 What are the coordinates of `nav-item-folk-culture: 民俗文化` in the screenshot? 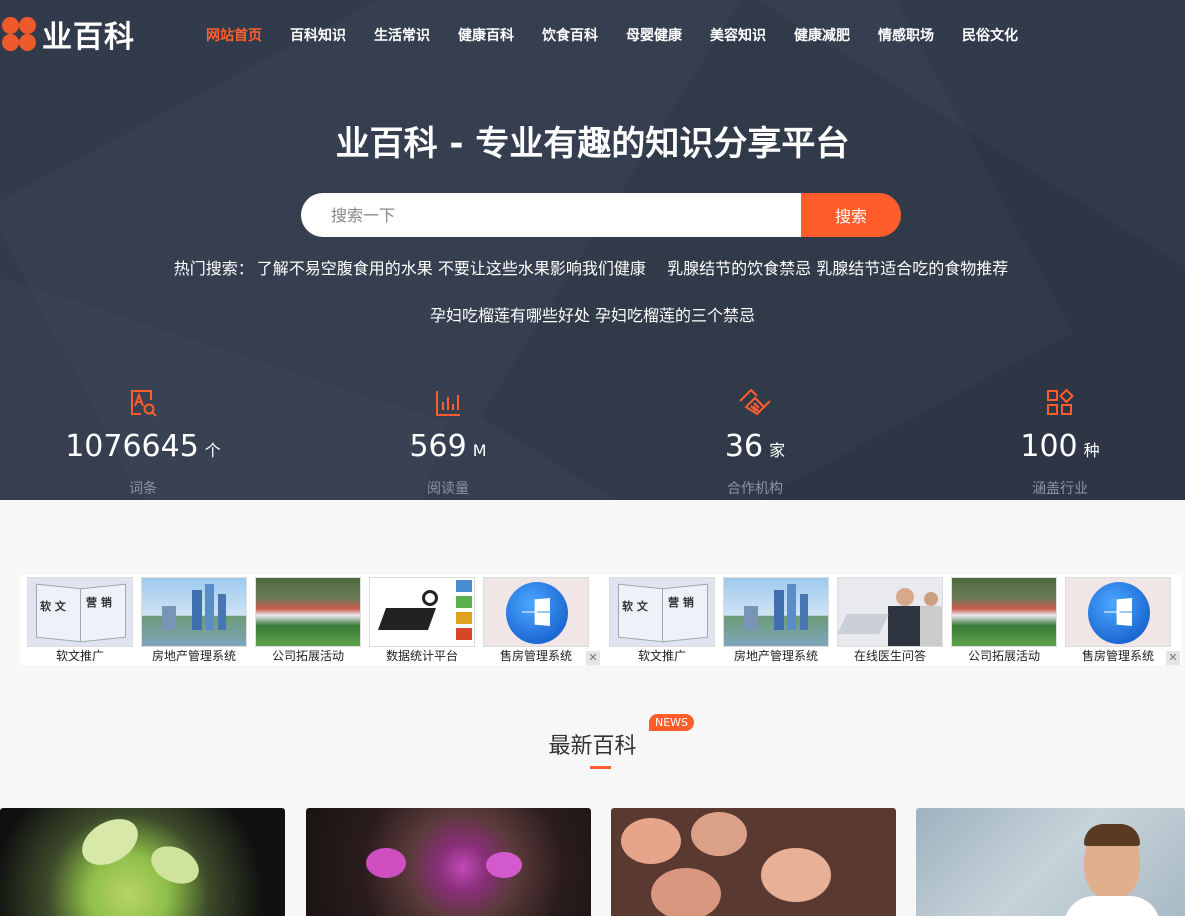 It's located at (990, 36).